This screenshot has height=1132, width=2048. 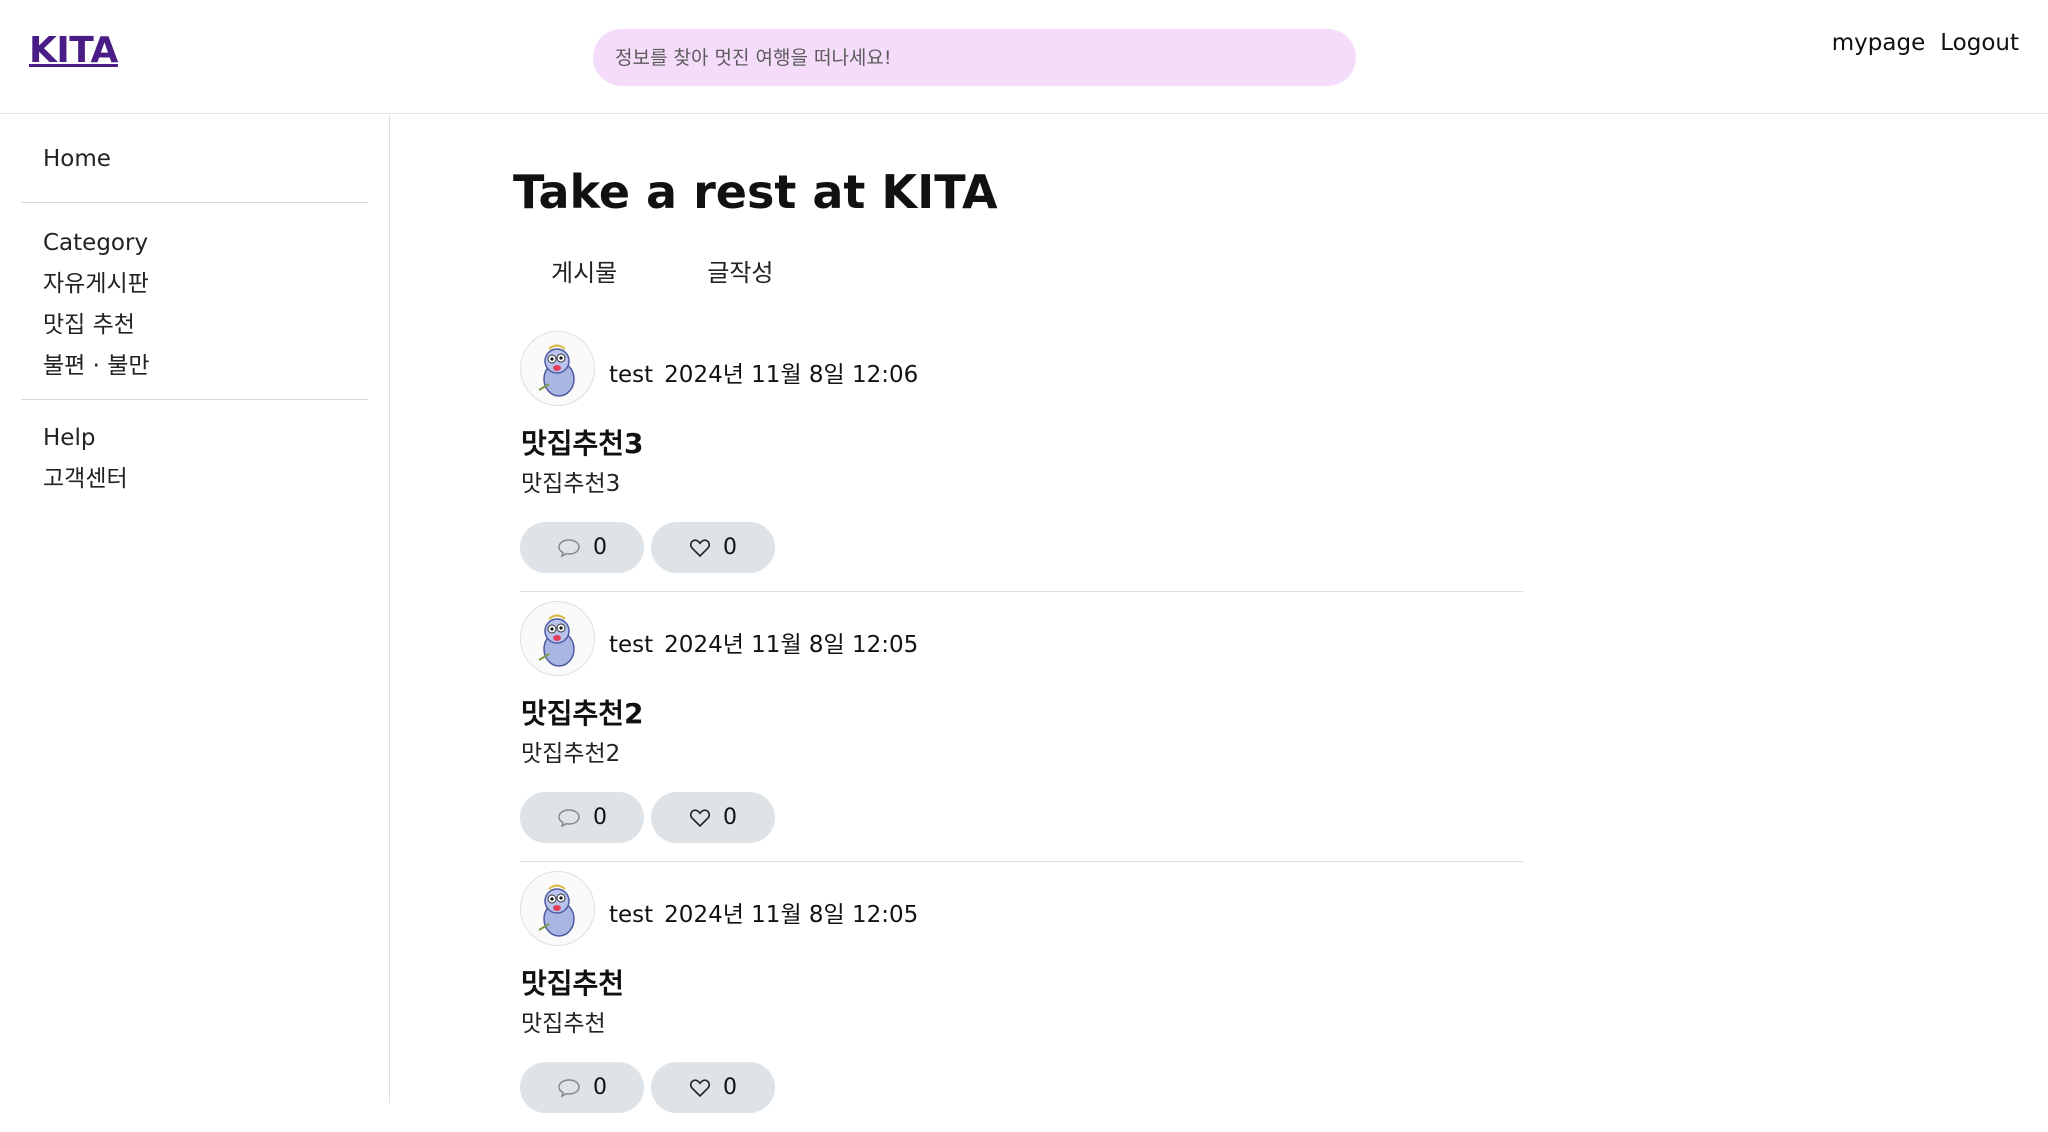 I want to click on post-title: 맛집추천2, so click(x=582, y=712).